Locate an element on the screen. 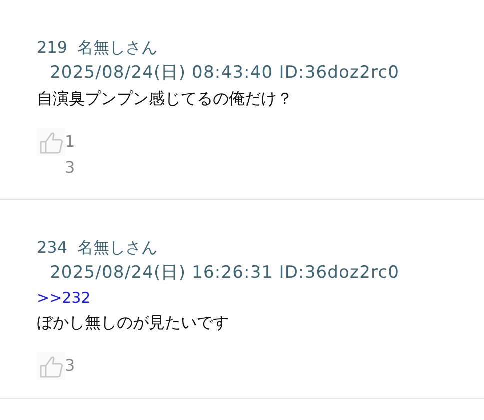  post-number: 234 is located at coordinates (52, 248).